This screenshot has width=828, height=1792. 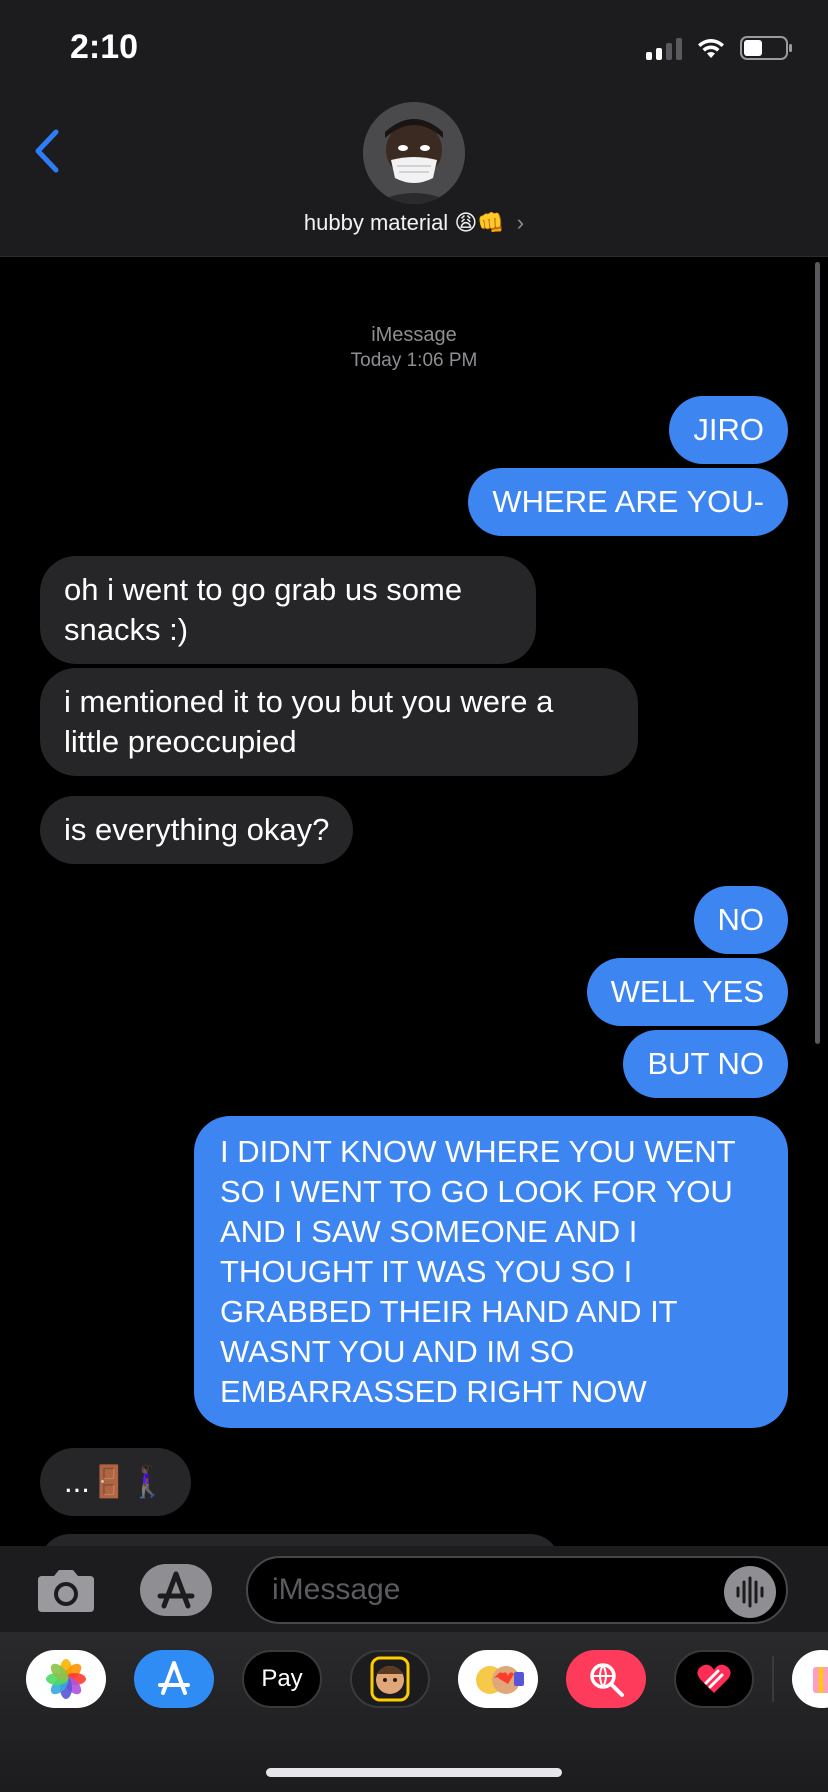 What do you see at coordinates (414, 360) in the screenshot?
I see `thread-timestamp: Today 1:06 PM` at bounding box center [414, 360].